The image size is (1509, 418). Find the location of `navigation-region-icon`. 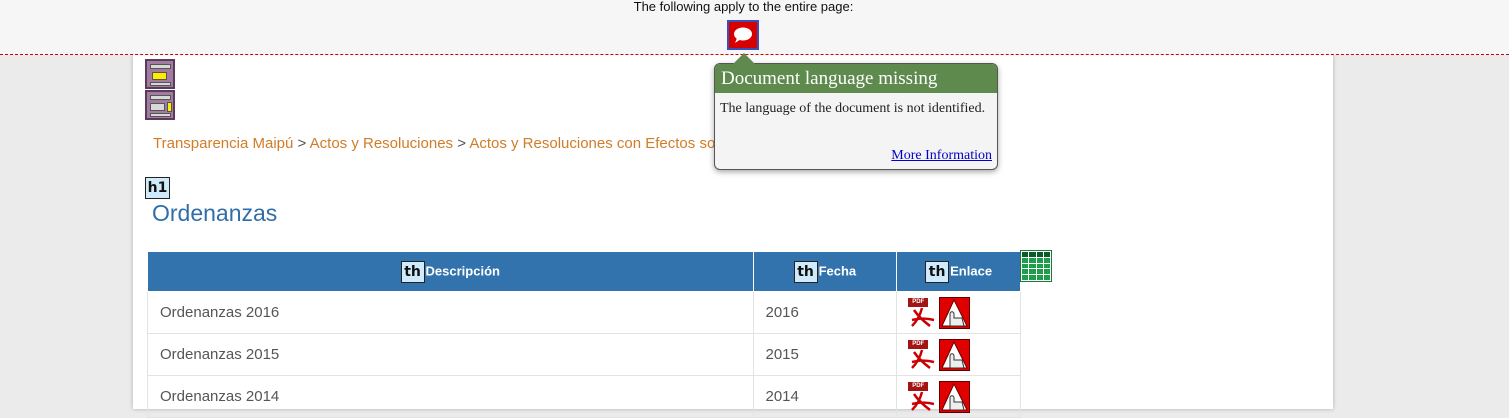

navigation-region-icon is located at coordinates (160, 105).